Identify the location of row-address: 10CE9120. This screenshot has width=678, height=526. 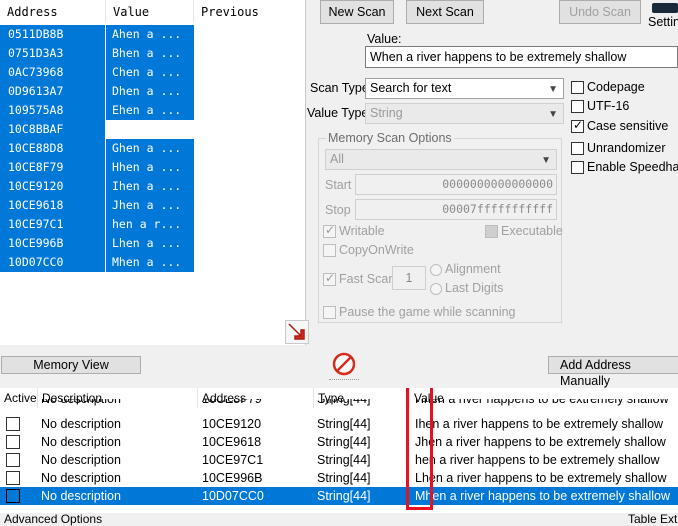
(232, 424).